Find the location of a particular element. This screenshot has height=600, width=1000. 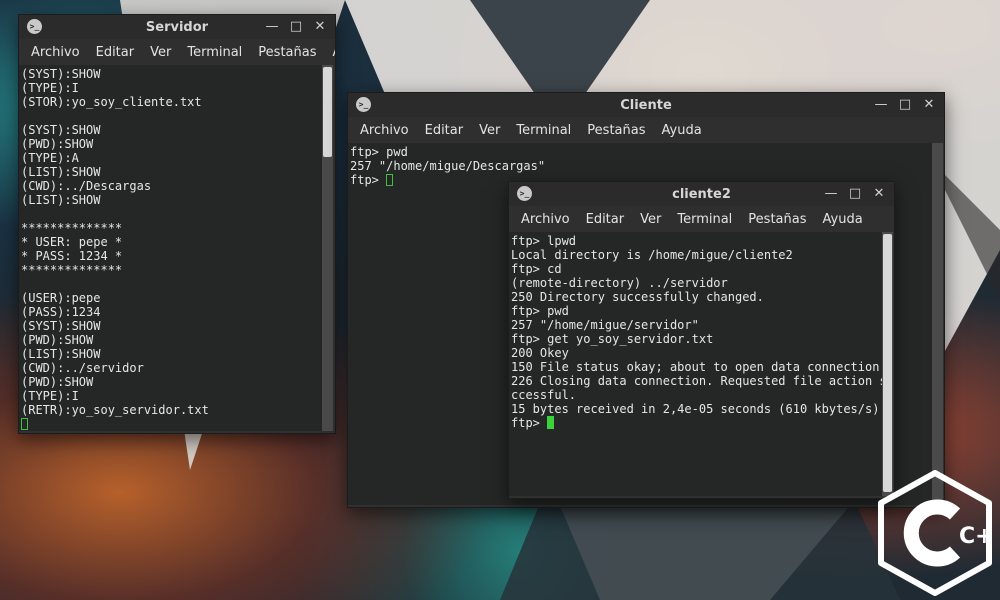

cpp-logo: C++ is located at coordinates (935, 533).